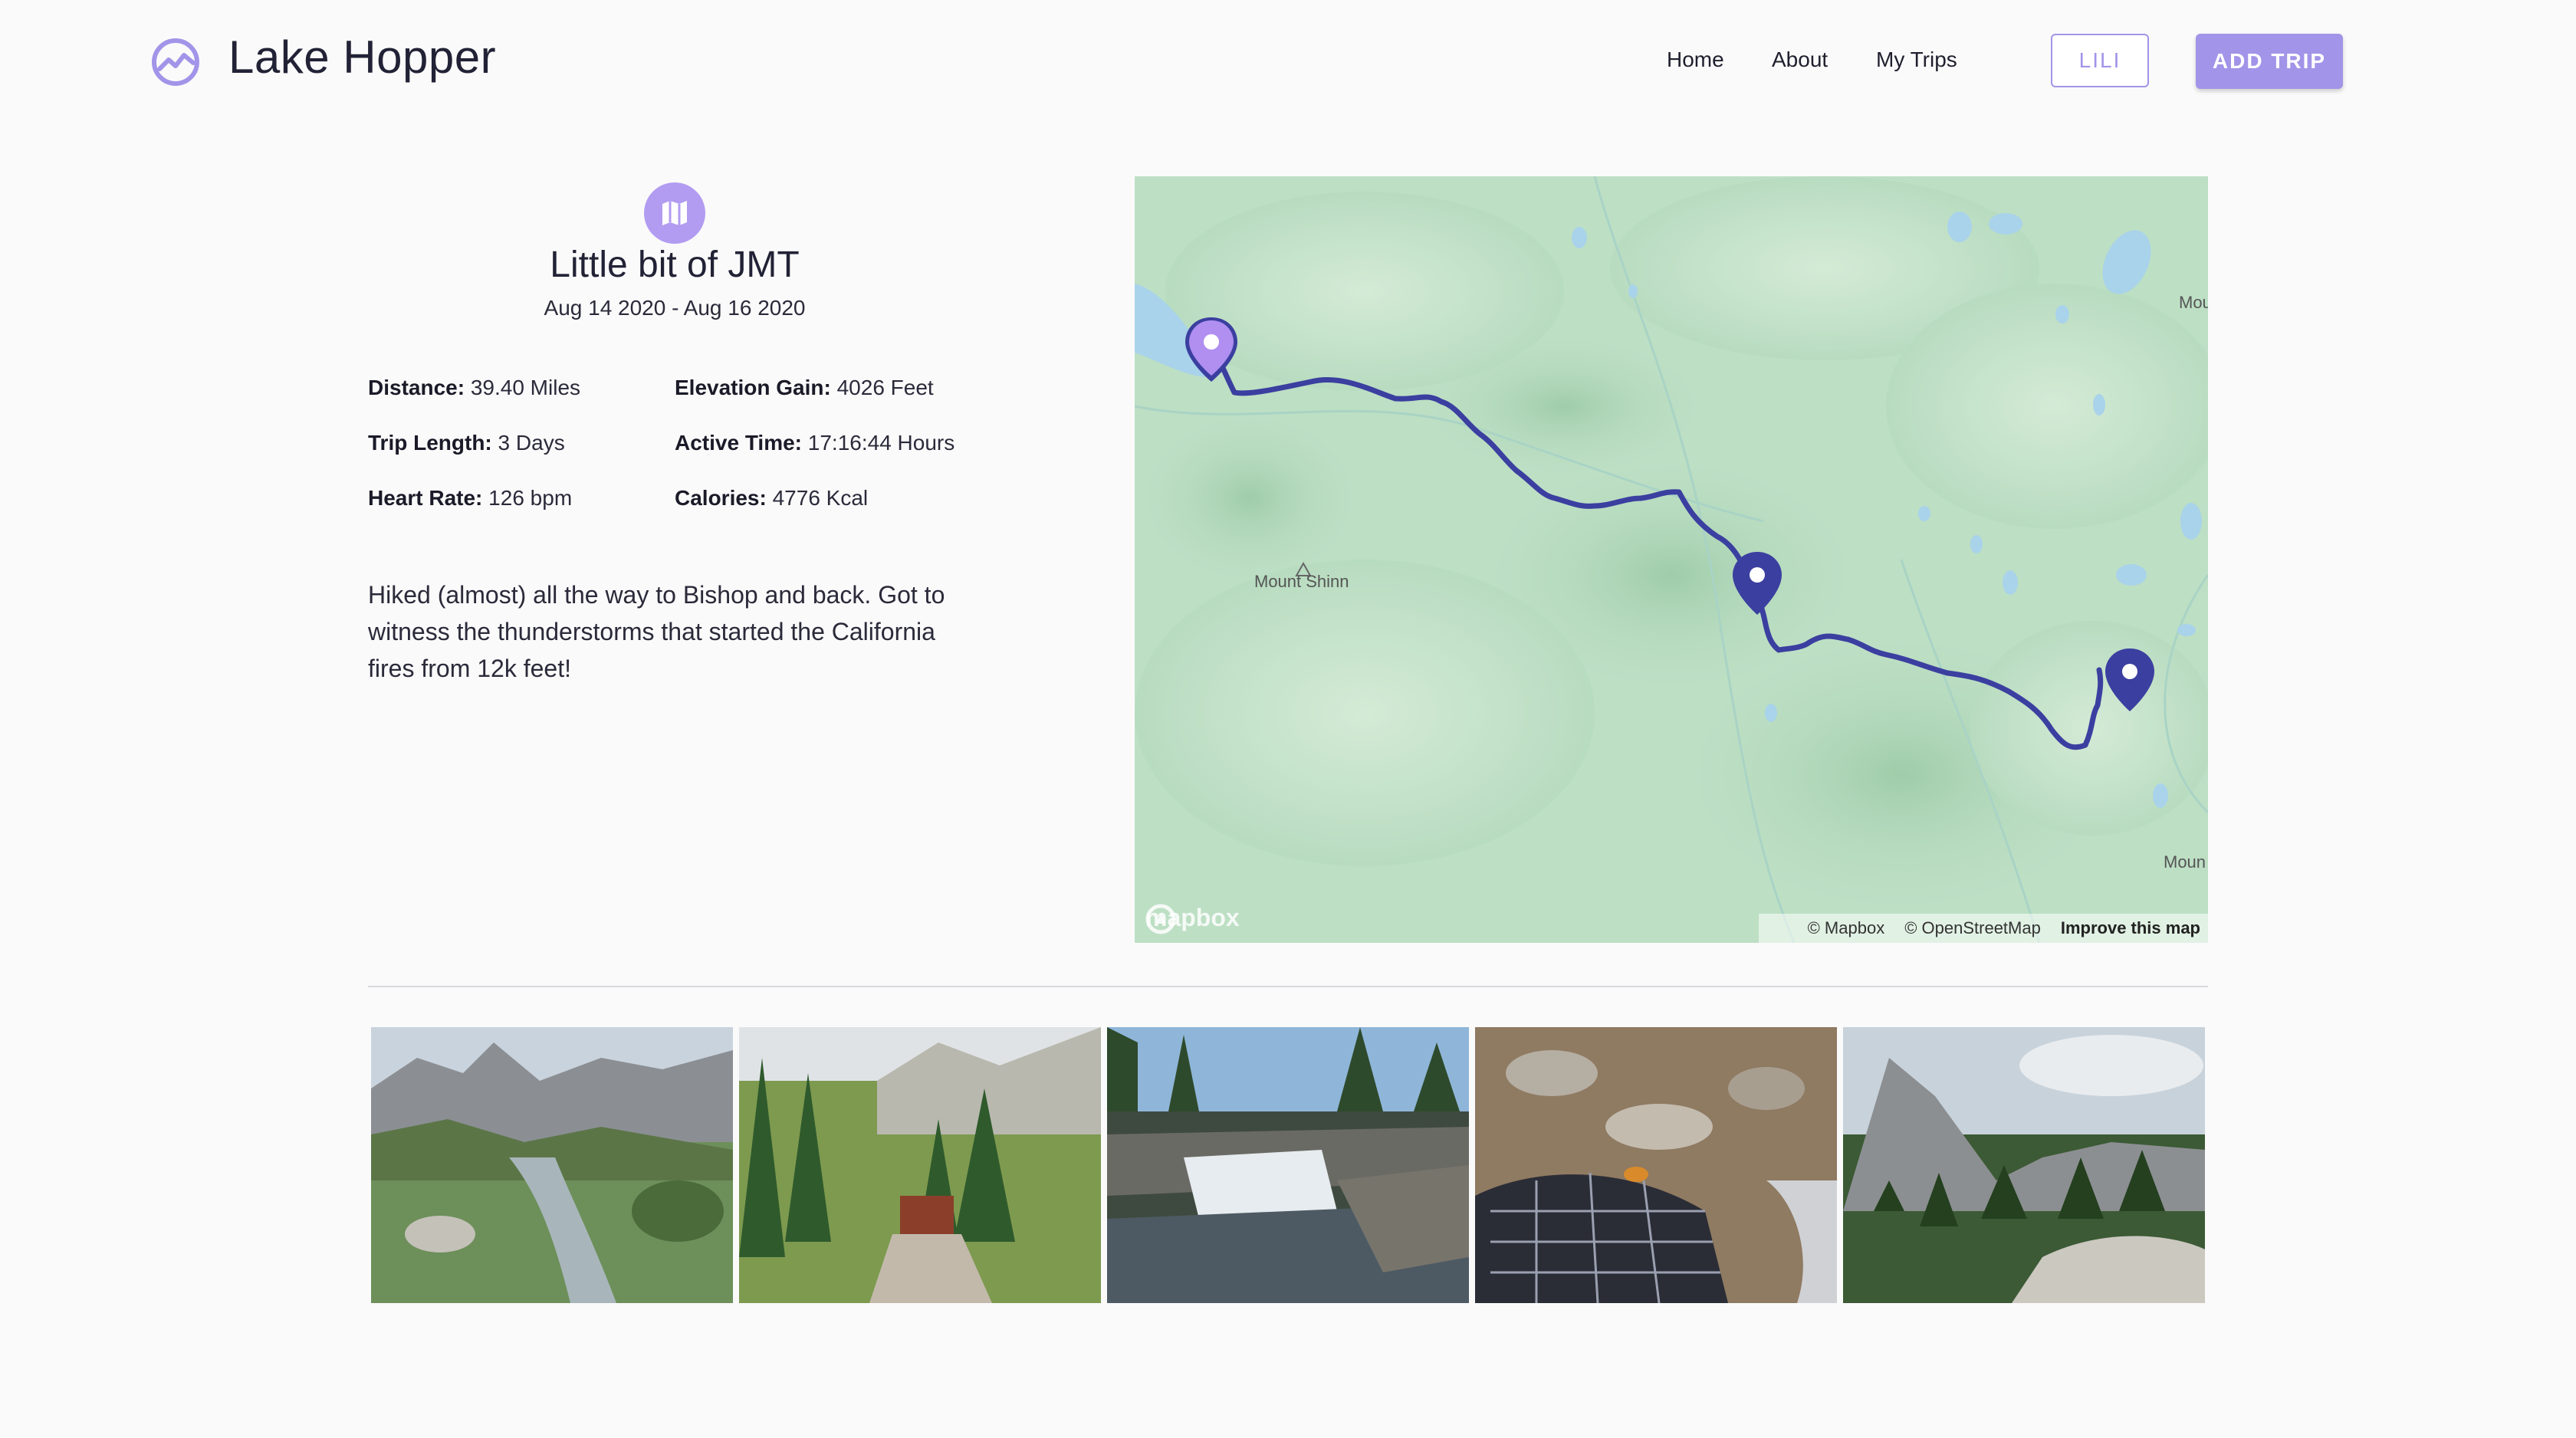  I want to click on map-peak-label: Mount Shinn, so click(1302, 581).